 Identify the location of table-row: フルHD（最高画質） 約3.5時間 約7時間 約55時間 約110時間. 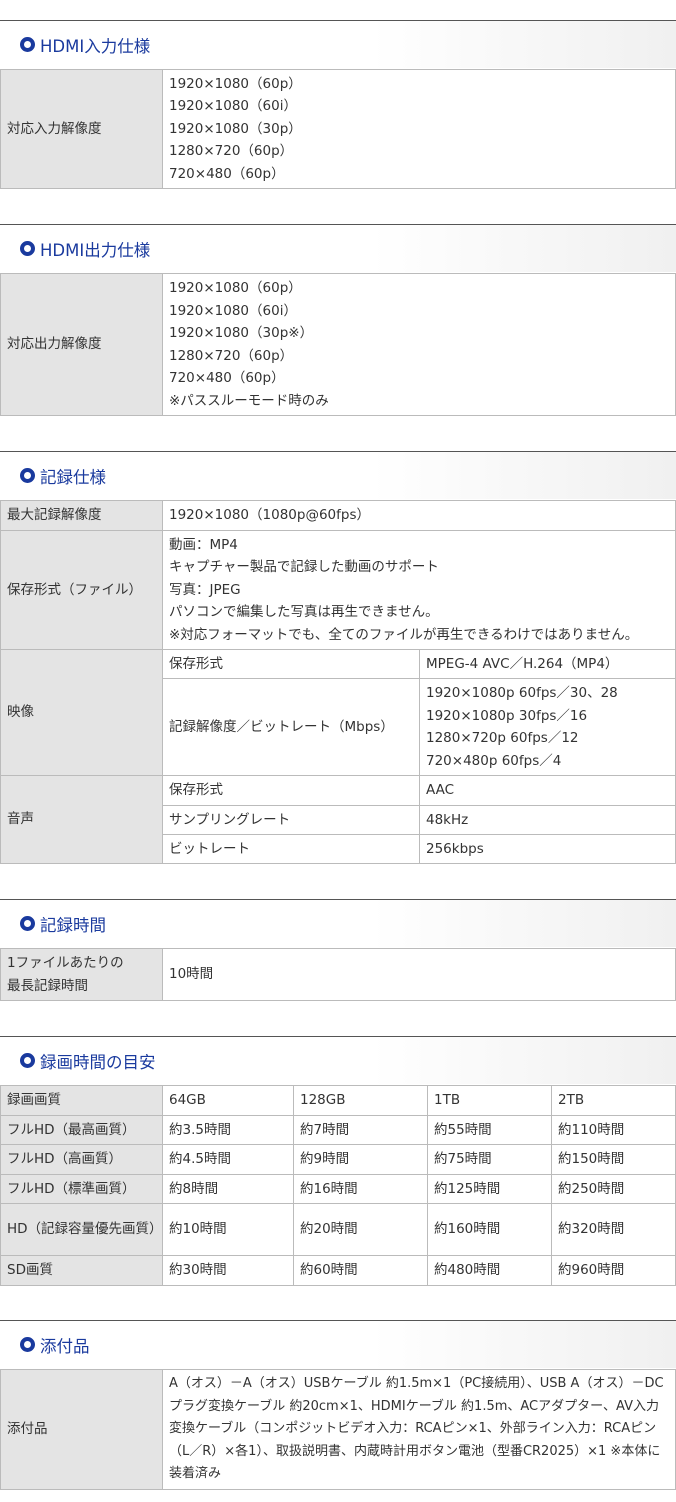
(338, 1130).